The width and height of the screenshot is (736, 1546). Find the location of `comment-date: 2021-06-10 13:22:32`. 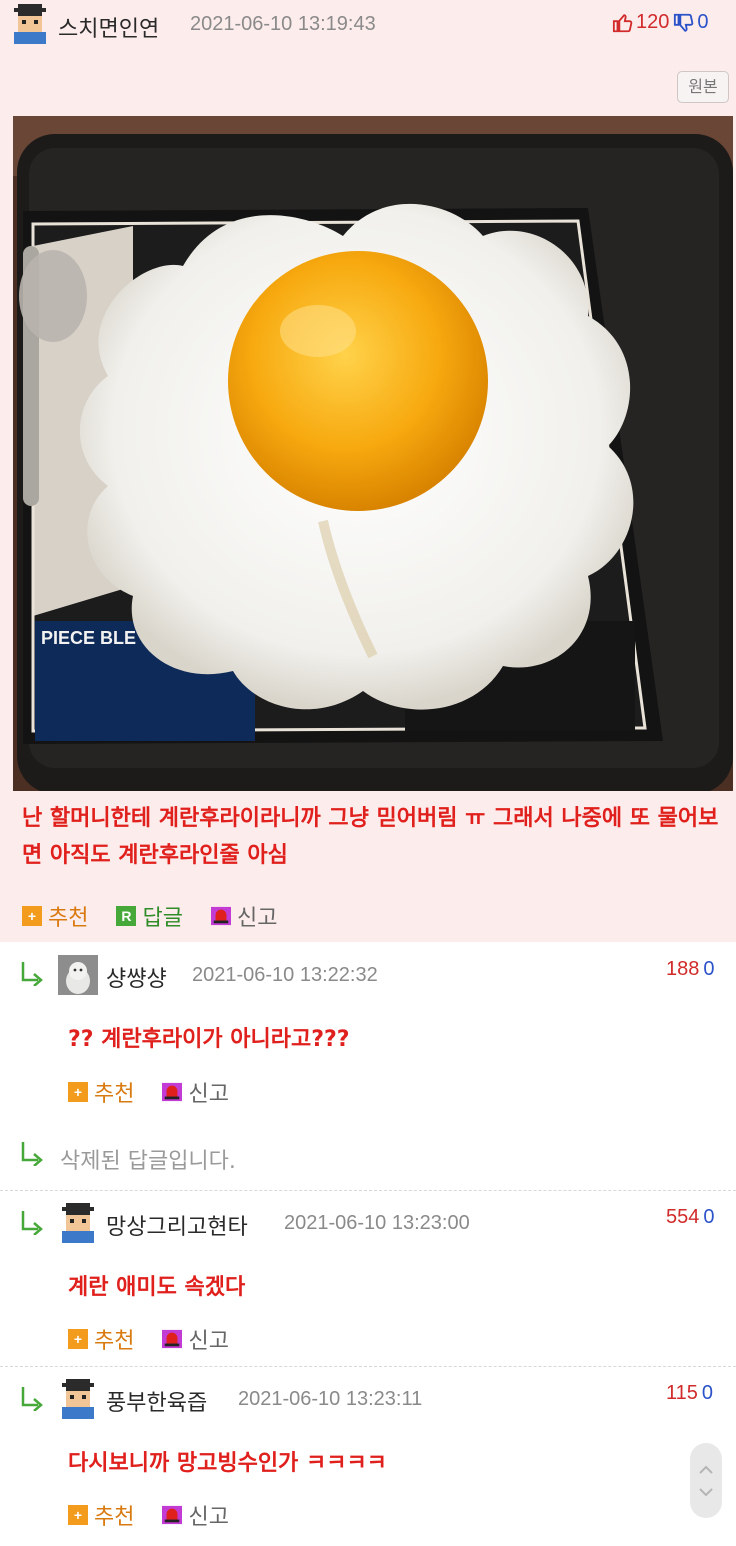

comment-date: 2021-06-10 13:22:32 is located at coordinates (285, 975).